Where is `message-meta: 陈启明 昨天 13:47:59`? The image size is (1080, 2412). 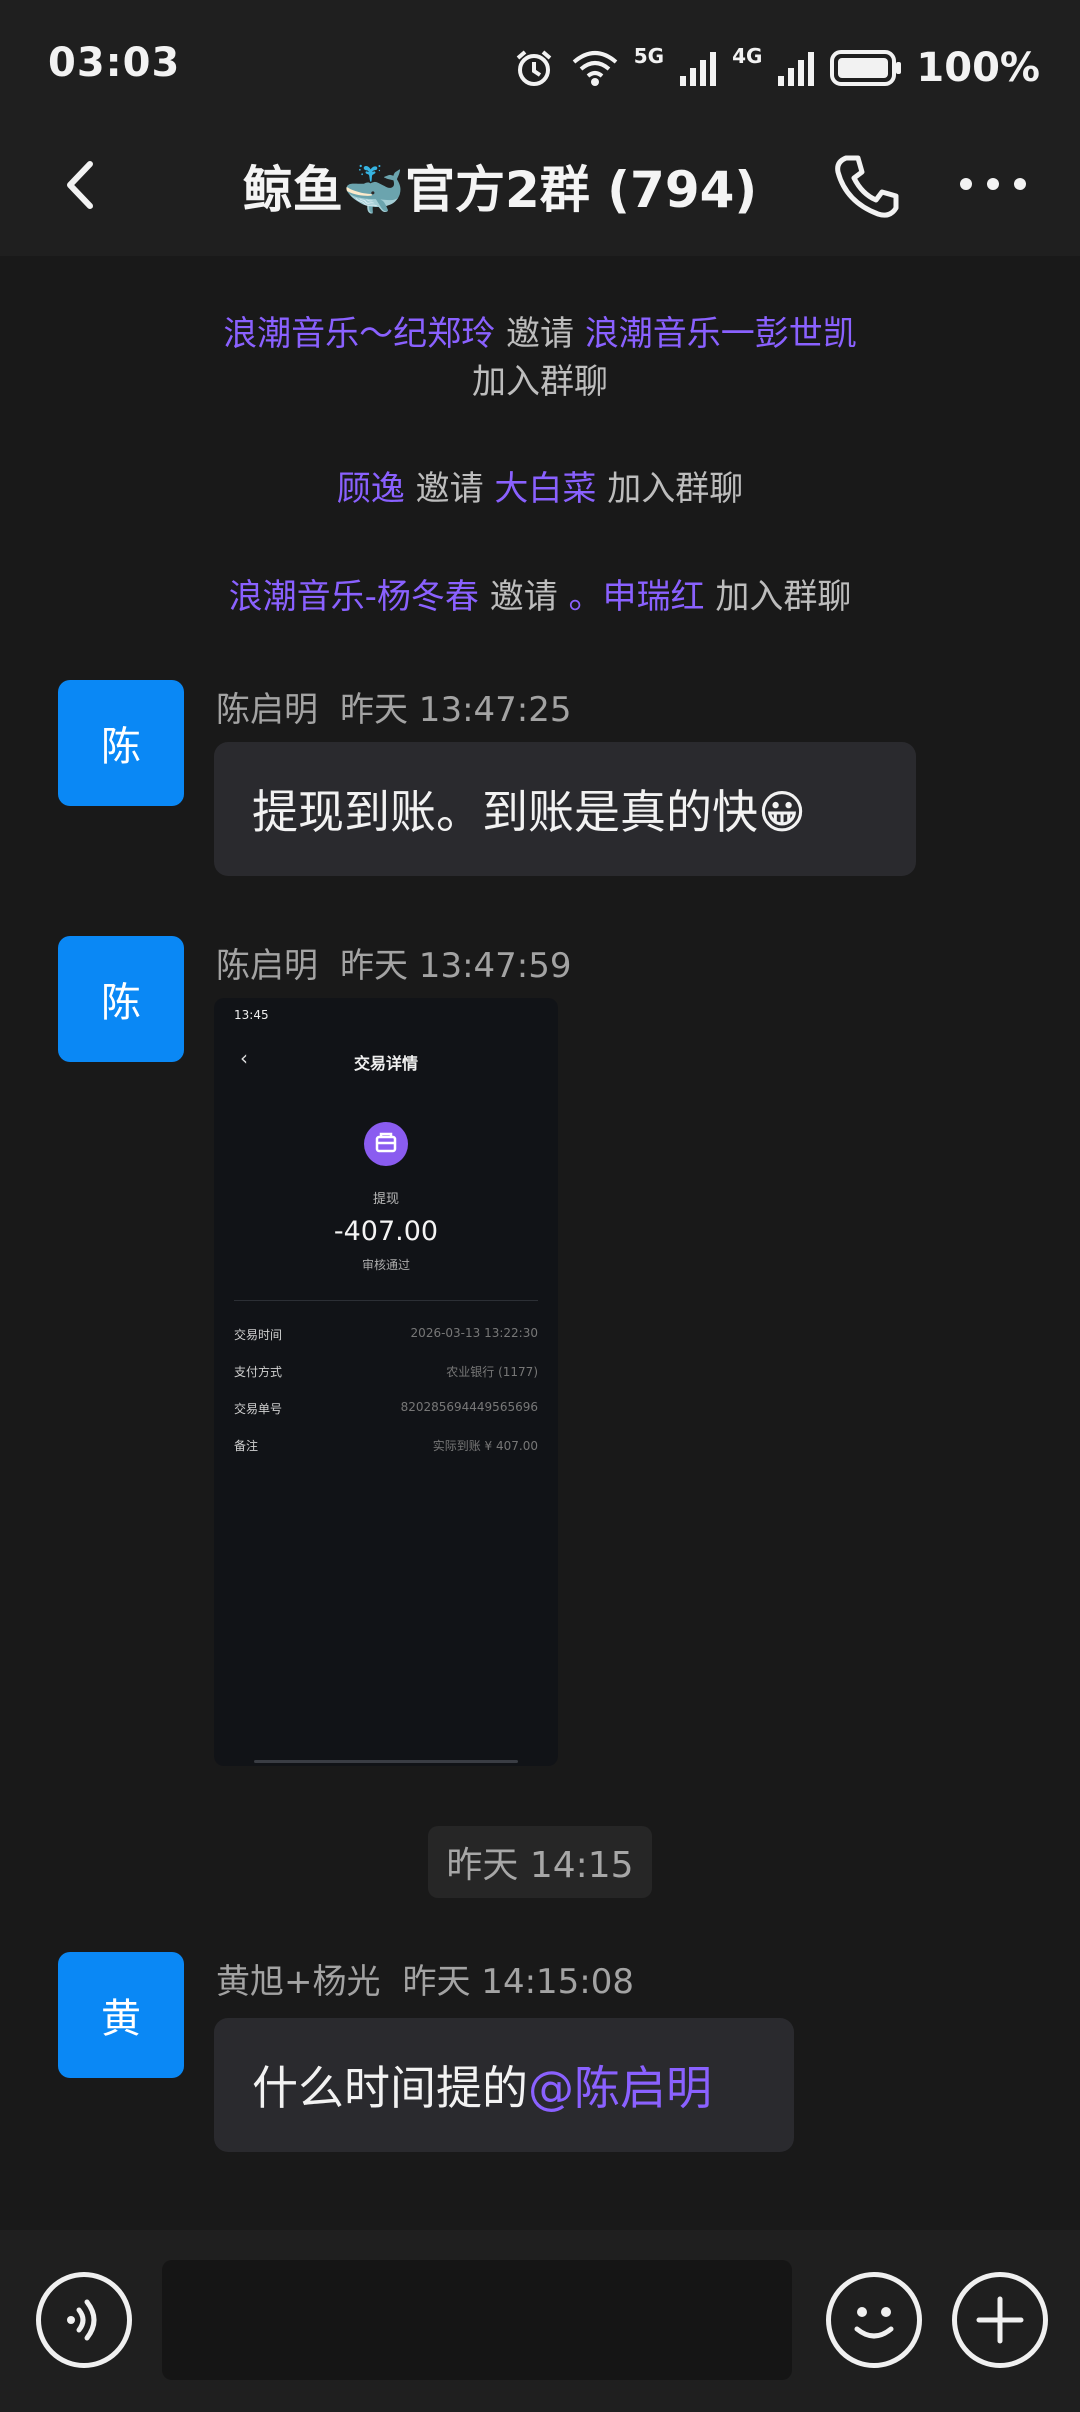
message-meta: 陈启明 昨天 13:47:59 is located at coordinates (394, 962).